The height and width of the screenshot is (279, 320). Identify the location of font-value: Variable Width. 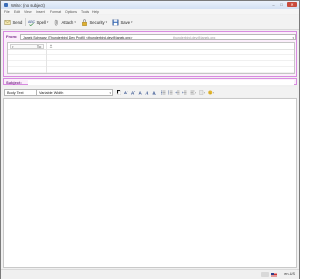
(51, 92).